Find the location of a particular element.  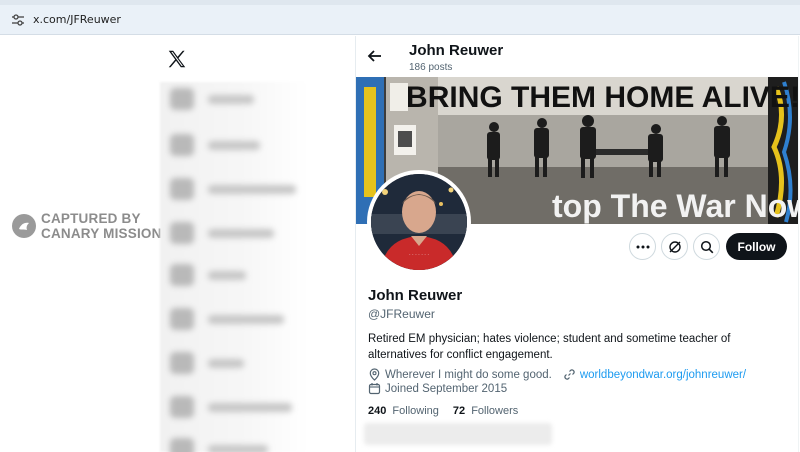

calendar-icon is located at coordinates (374, 389).